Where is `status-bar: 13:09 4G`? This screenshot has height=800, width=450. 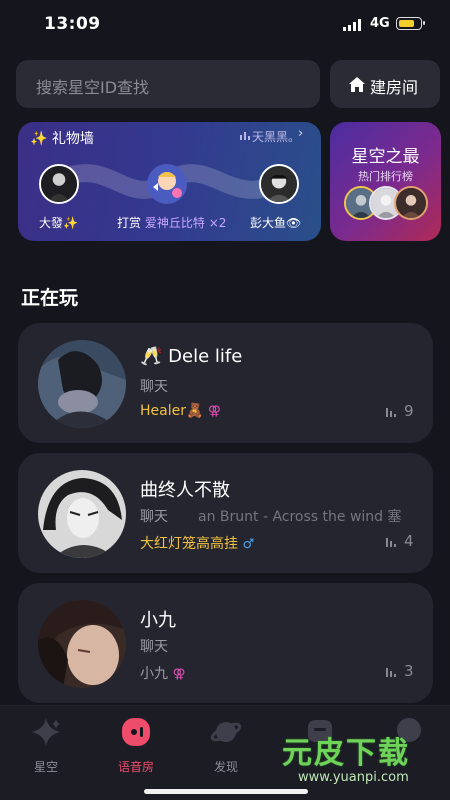 status-bar: 13:09 4G is located at coordinates (225, 25).